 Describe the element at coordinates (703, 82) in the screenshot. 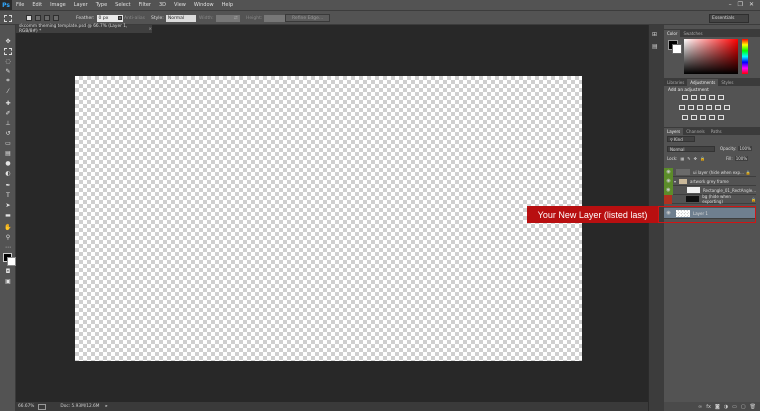

I see `tab-adjustments: Adjustments` at that location.